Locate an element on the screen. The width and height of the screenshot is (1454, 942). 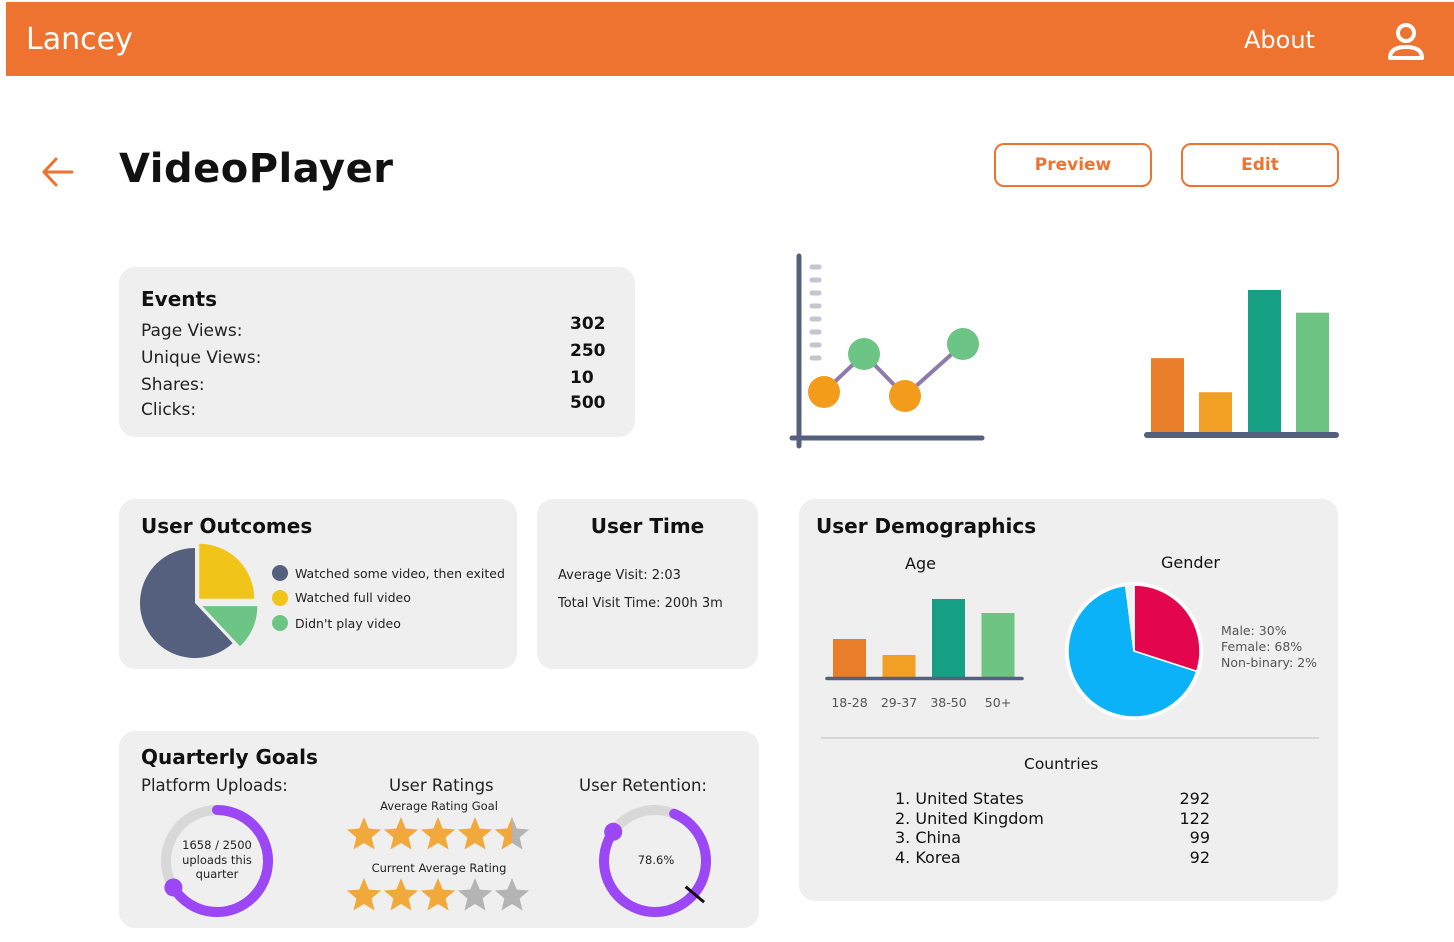
retention-percent: 78.6% is located at coordinates (656, 860).